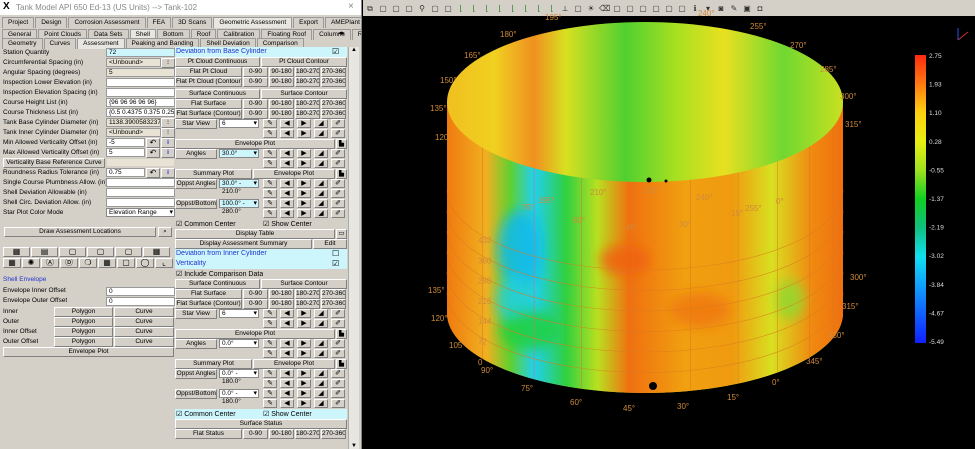  Describe the element at coordinates (168, 173) in the screenshot. I see `roundness-radius-tolerance-in-info-icon: i` at that location.